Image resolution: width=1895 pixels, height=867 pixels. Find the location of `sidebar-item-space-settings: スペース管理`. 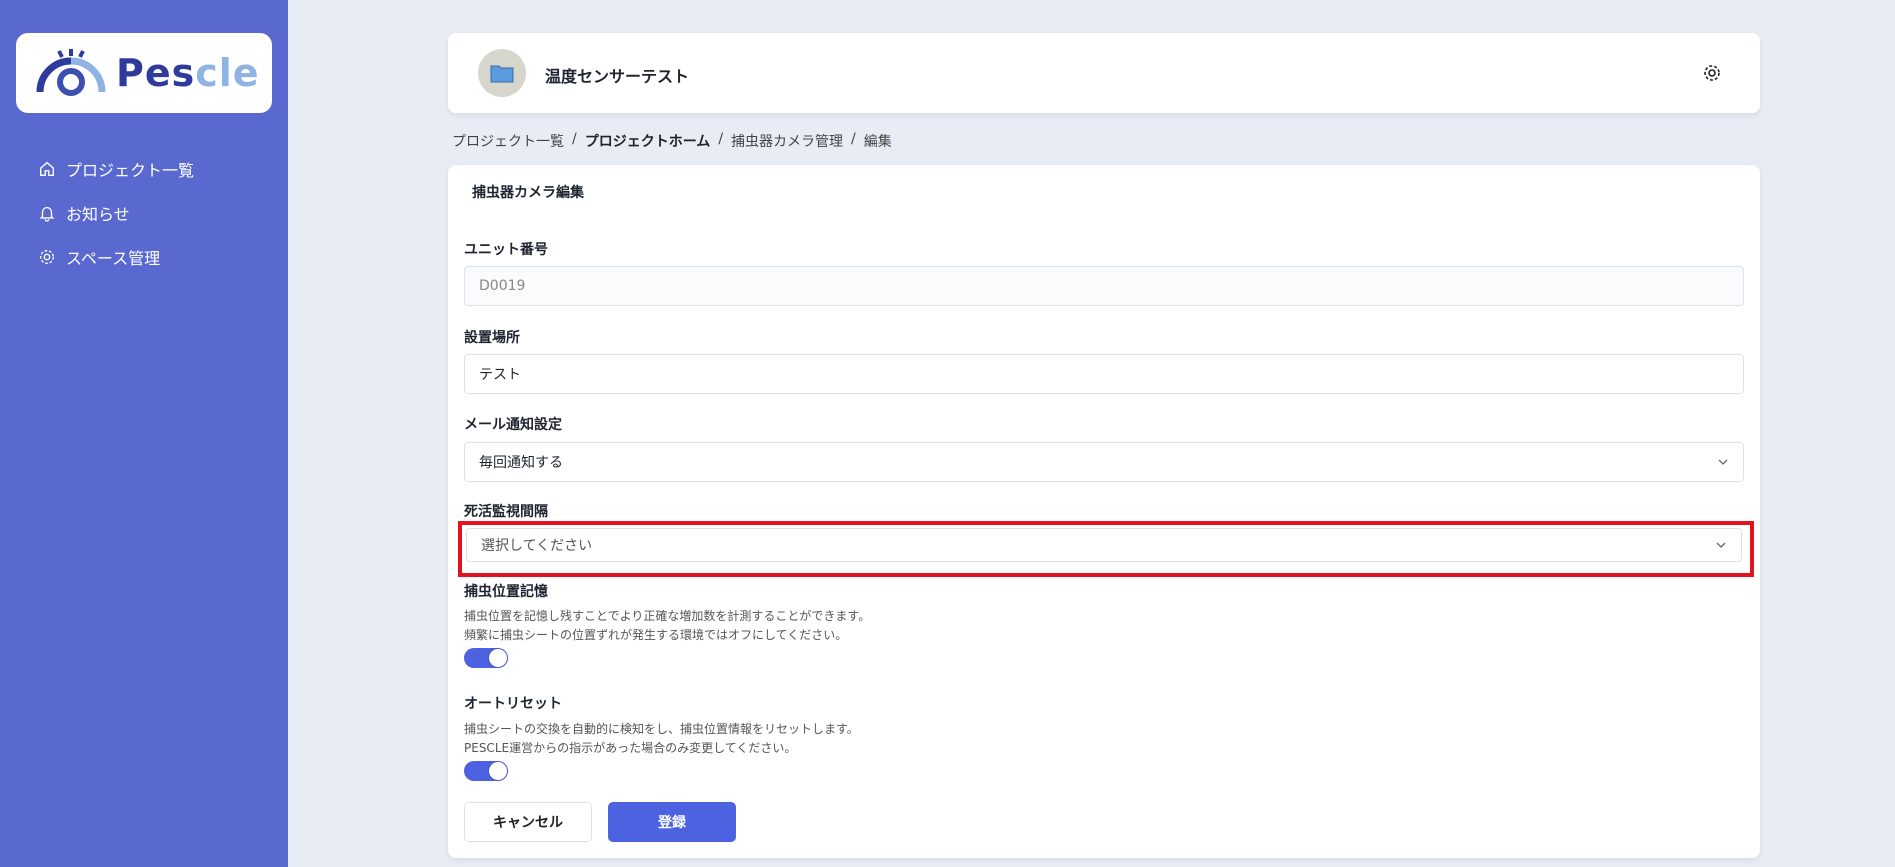

sidebar-item-space-settings: スペース管理 is located at coordinates (99, 257).